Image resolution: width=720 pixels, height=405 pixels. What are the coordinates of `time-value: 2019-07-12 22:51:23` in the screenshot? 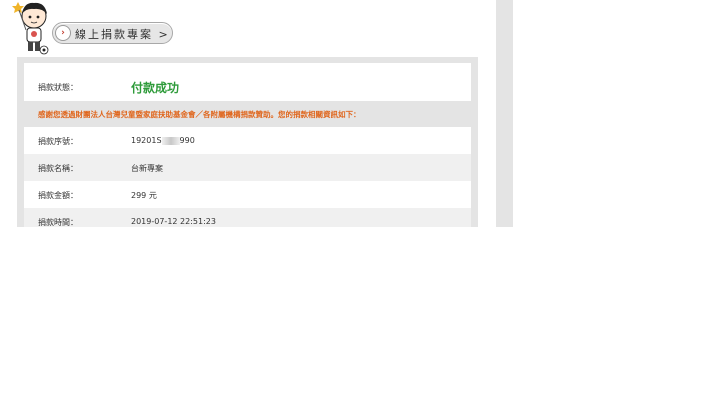 It's located at (173, 221).